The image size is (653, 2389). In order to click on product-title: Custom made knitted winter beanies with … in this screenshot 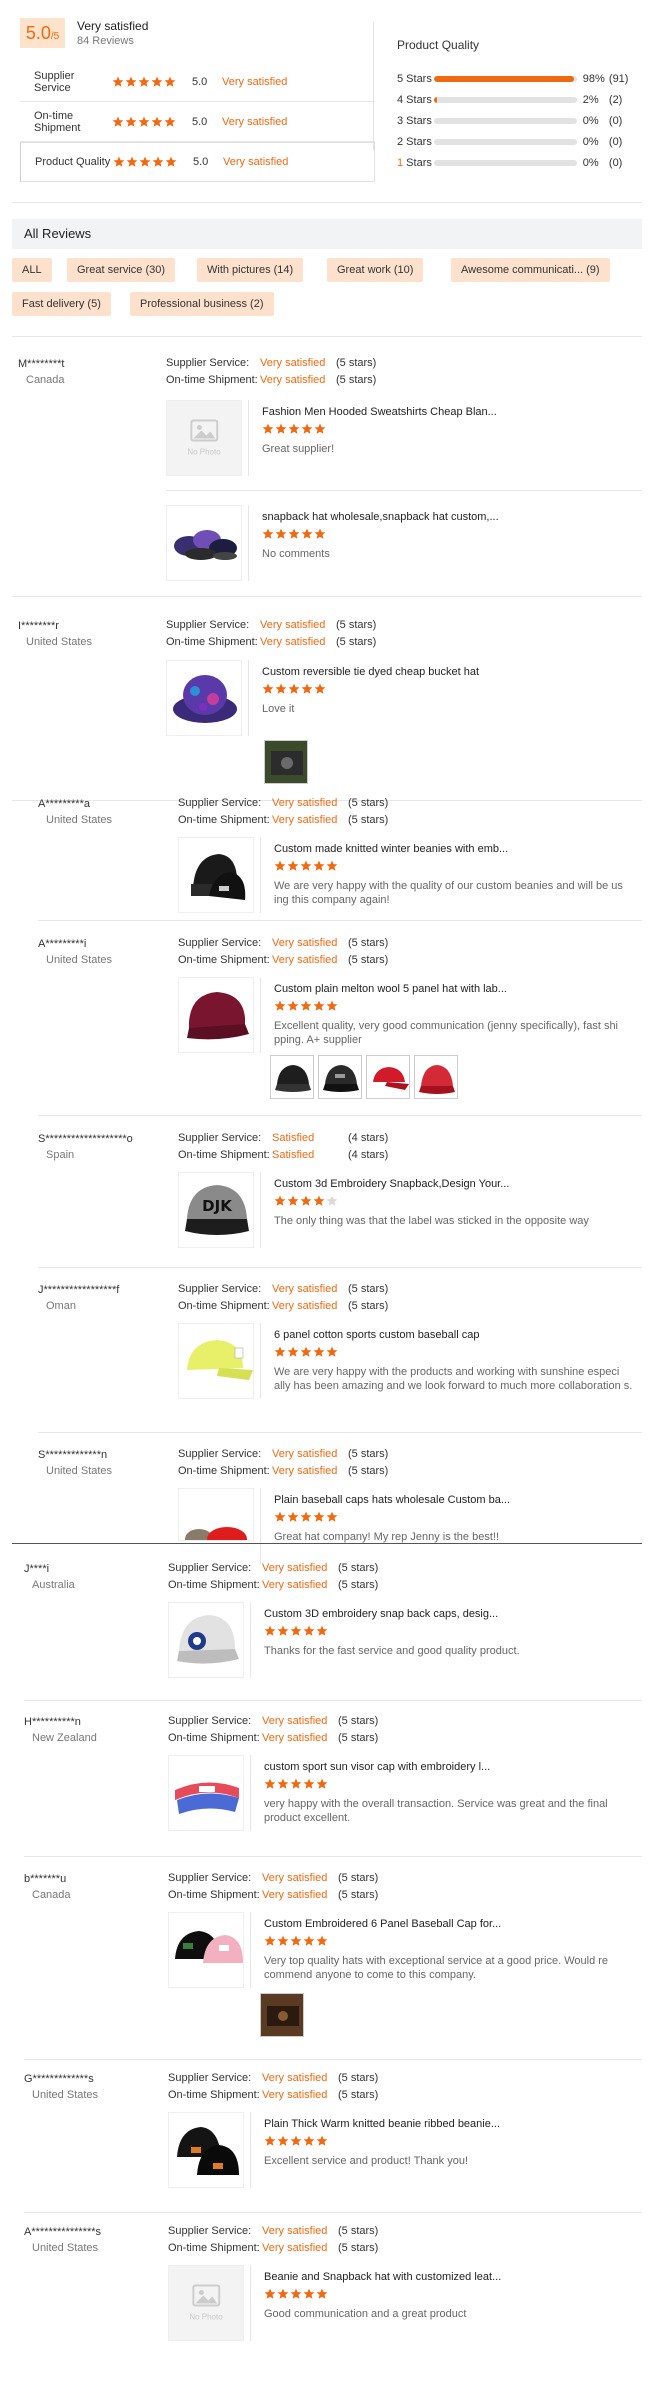, I will do `click(391, 849)`.